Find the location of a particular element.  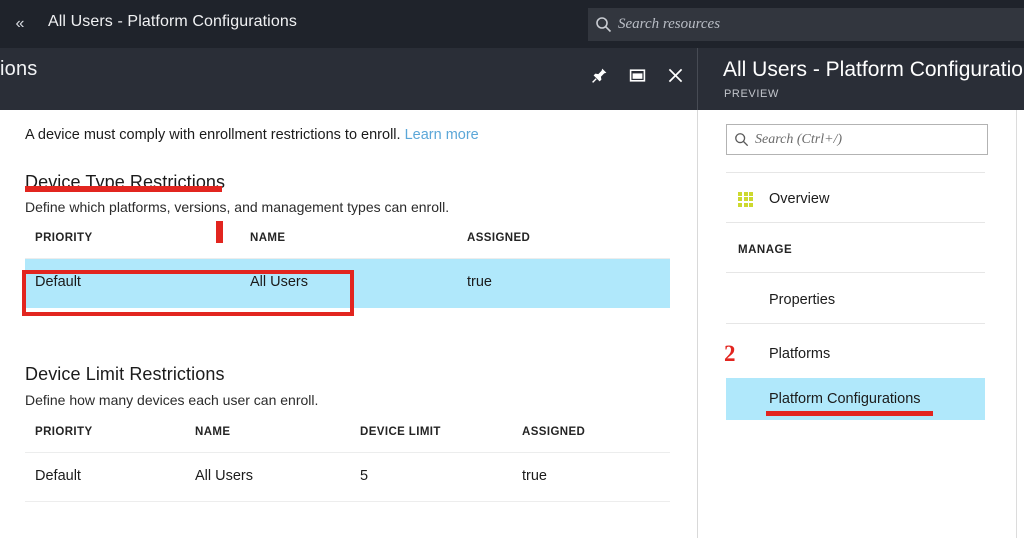

menu-search-input: Search (Ctrl+/) is located at coordinates (857, 139).